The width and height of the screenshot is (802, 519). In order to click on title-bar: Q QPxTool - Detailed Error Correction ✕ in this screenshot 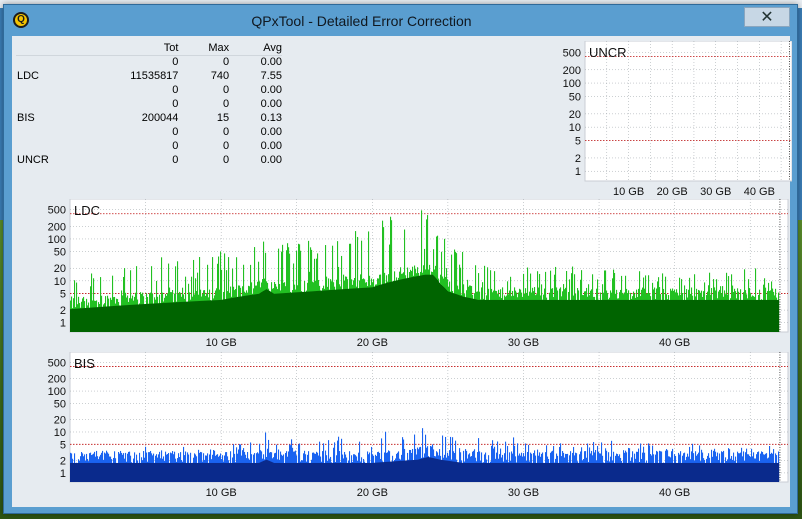, I will do `click(400, 20)`.